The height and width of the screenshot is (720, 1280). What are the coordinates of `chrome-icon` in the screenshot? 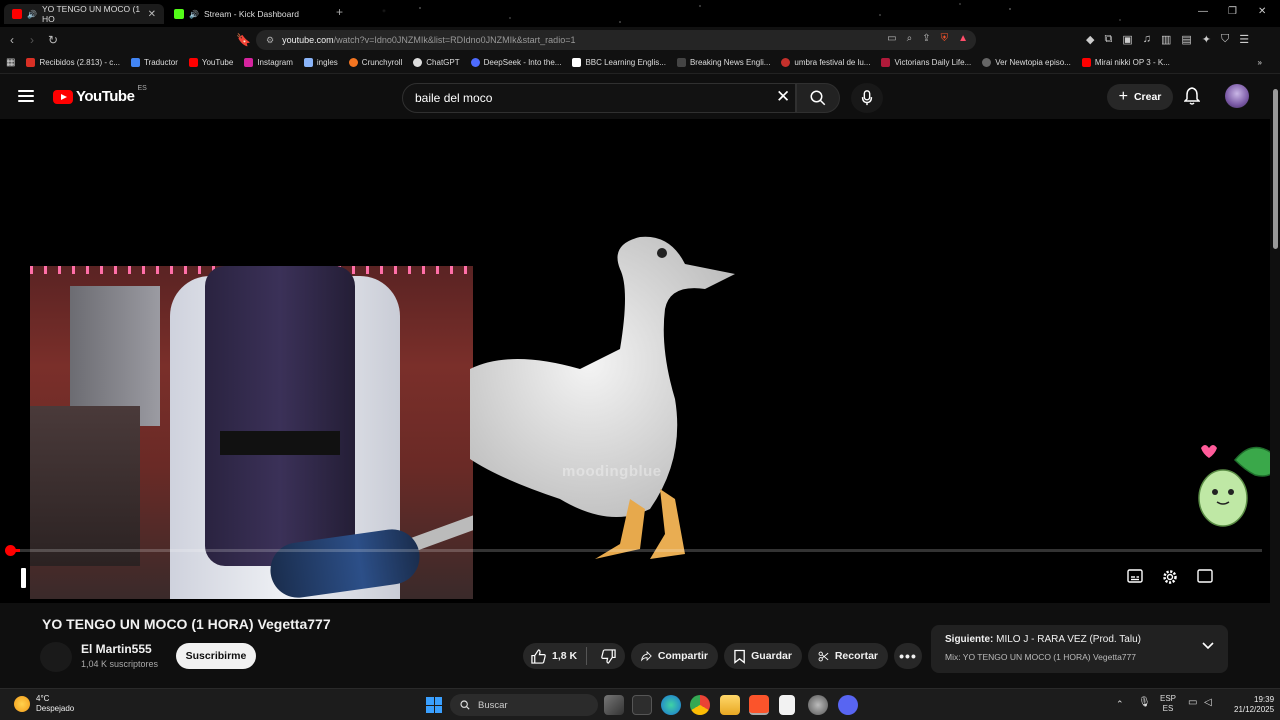 It's located at (700, 705).